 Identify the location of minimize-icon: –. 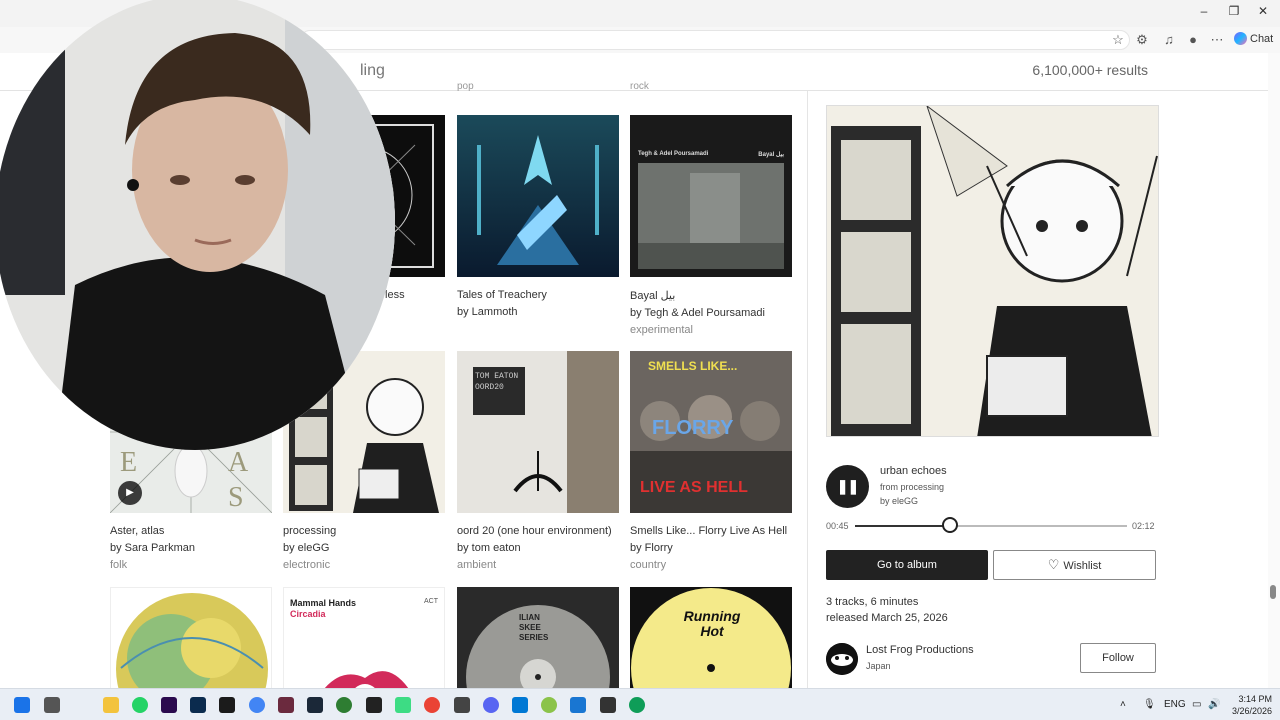
(1204, 11).